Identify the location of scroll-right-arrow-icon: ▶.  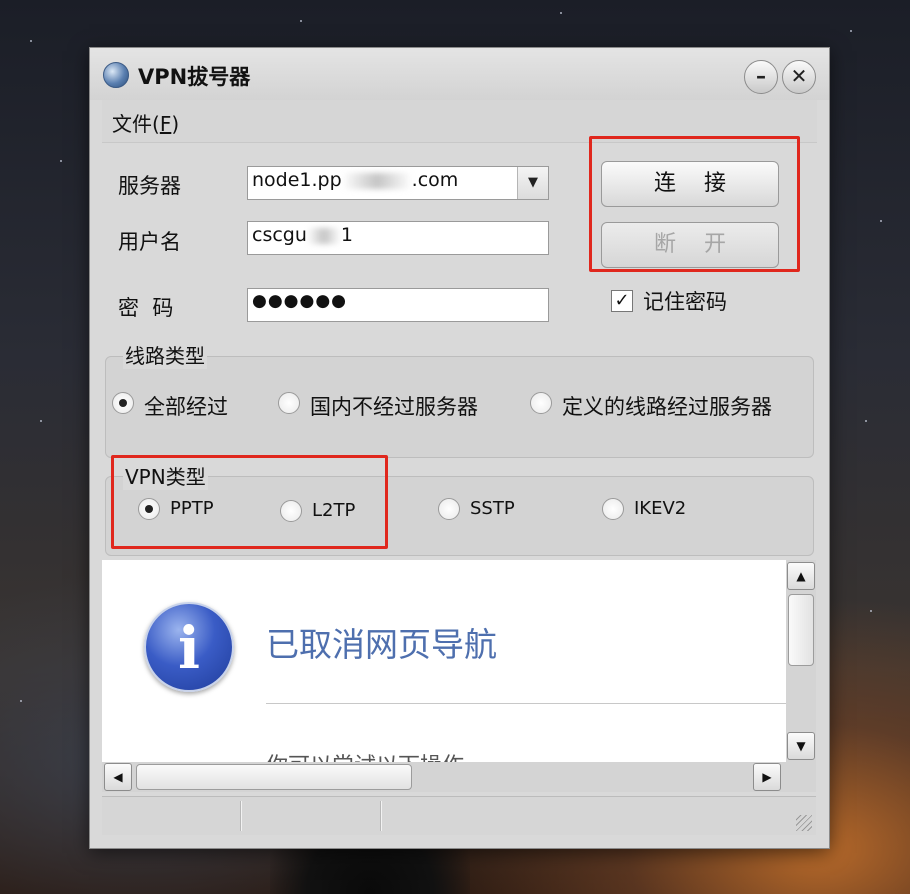
(767, 777).